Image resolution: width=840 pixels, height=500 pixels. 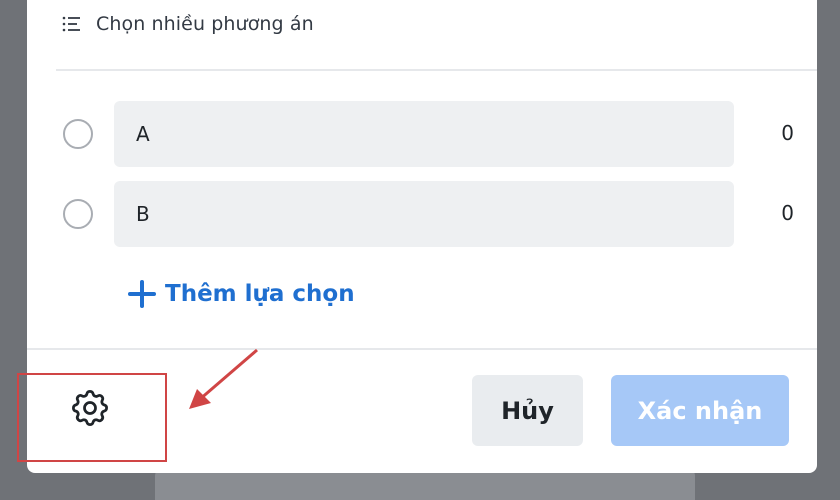 I want to click on plus-icon, so click(x=142, y=294).